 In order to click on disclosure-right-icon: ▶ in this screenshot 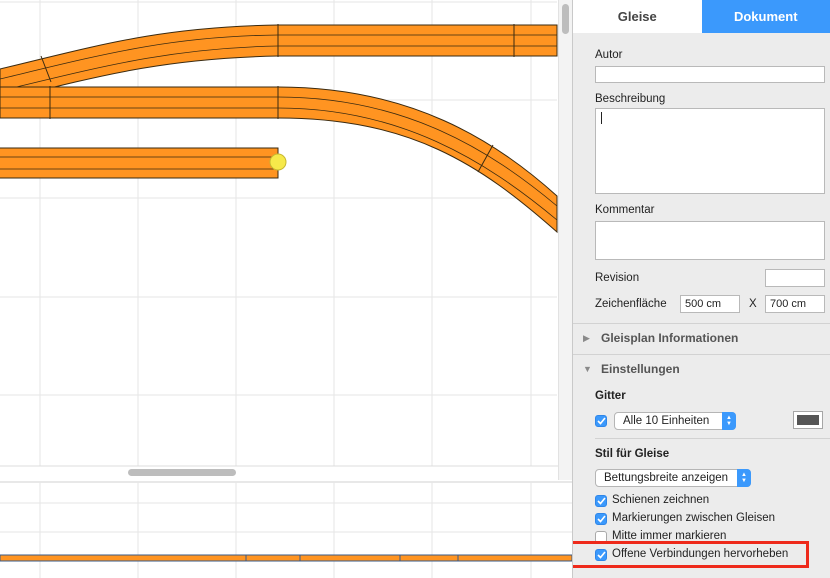, I will do `click(586, 337)`.